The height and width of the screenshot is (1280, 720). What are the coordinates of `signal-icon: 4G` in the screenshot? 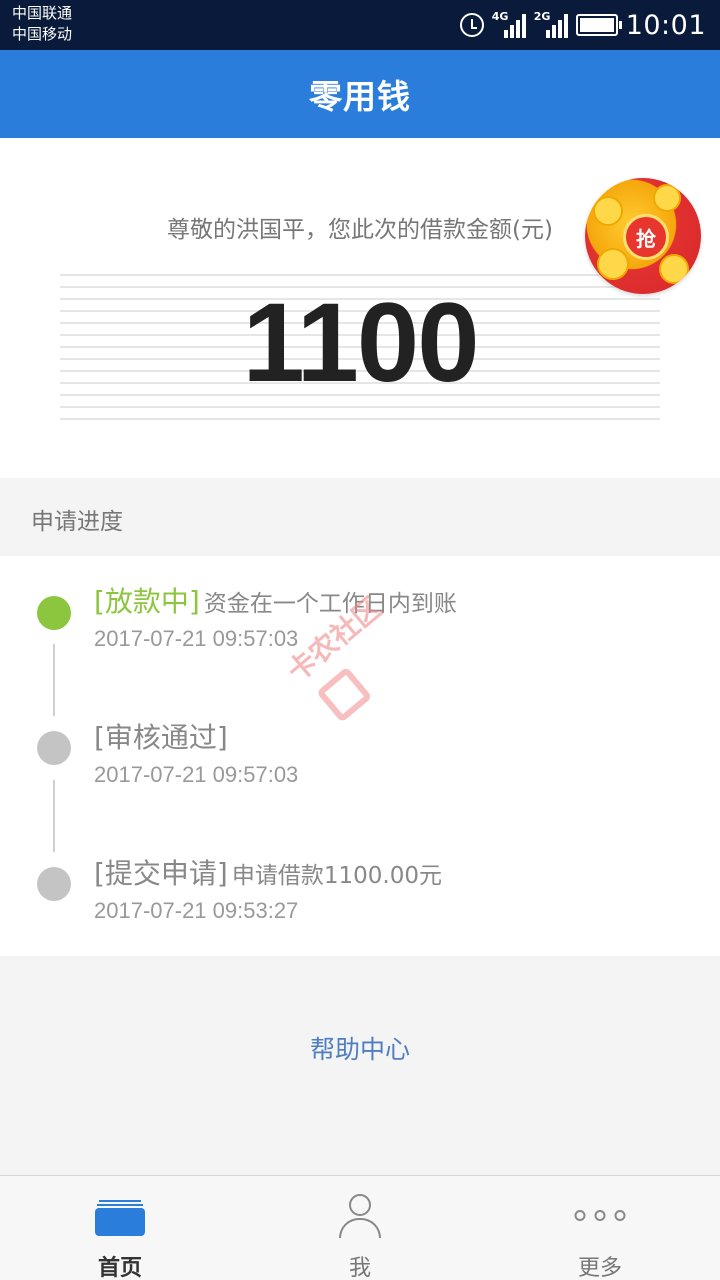 It's located at (508, 24).